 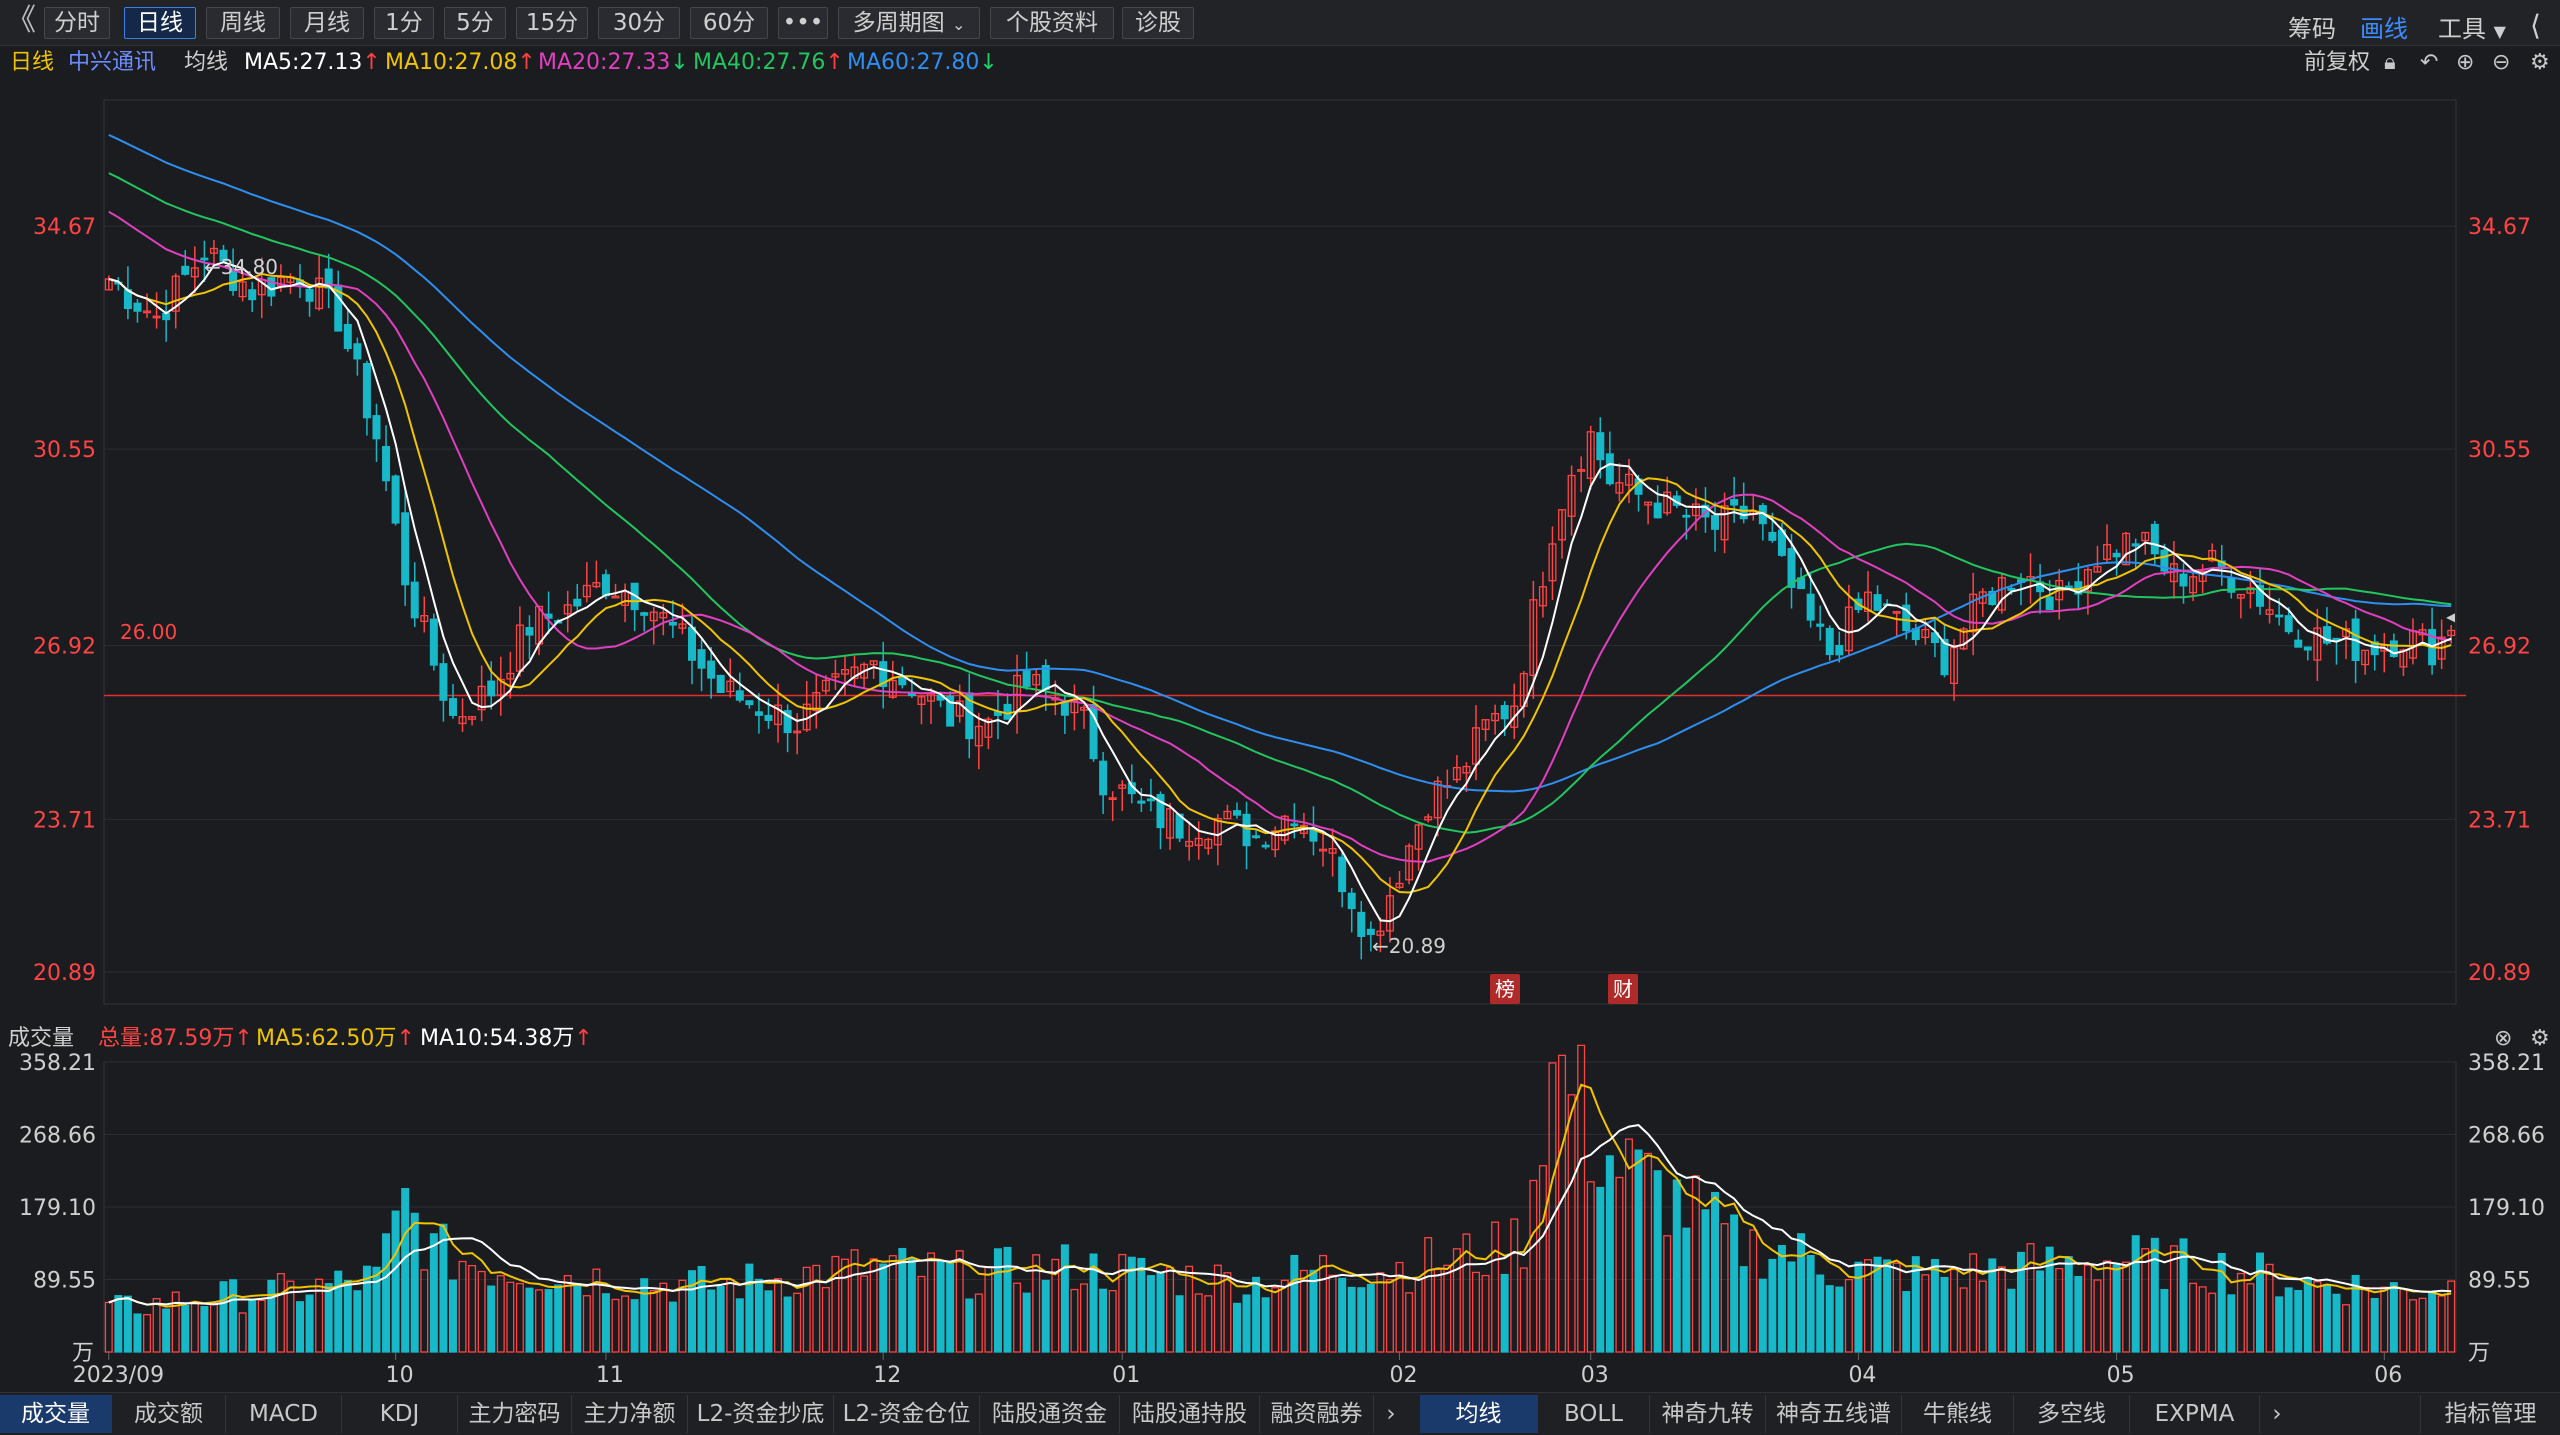 What do you see at coordinates (1505, 989) in the screenshot?
I see `rank-tag: 榜` at bounding box center [1505, 989].